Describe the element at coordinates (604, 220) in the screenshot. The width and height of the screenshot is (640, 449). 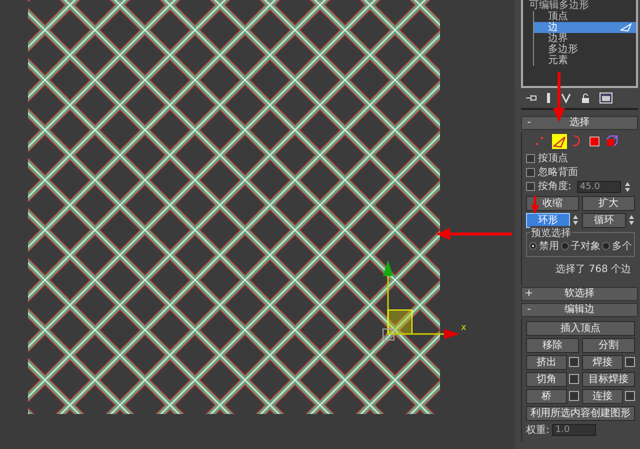
I see `tool-button: 循环` at that location.